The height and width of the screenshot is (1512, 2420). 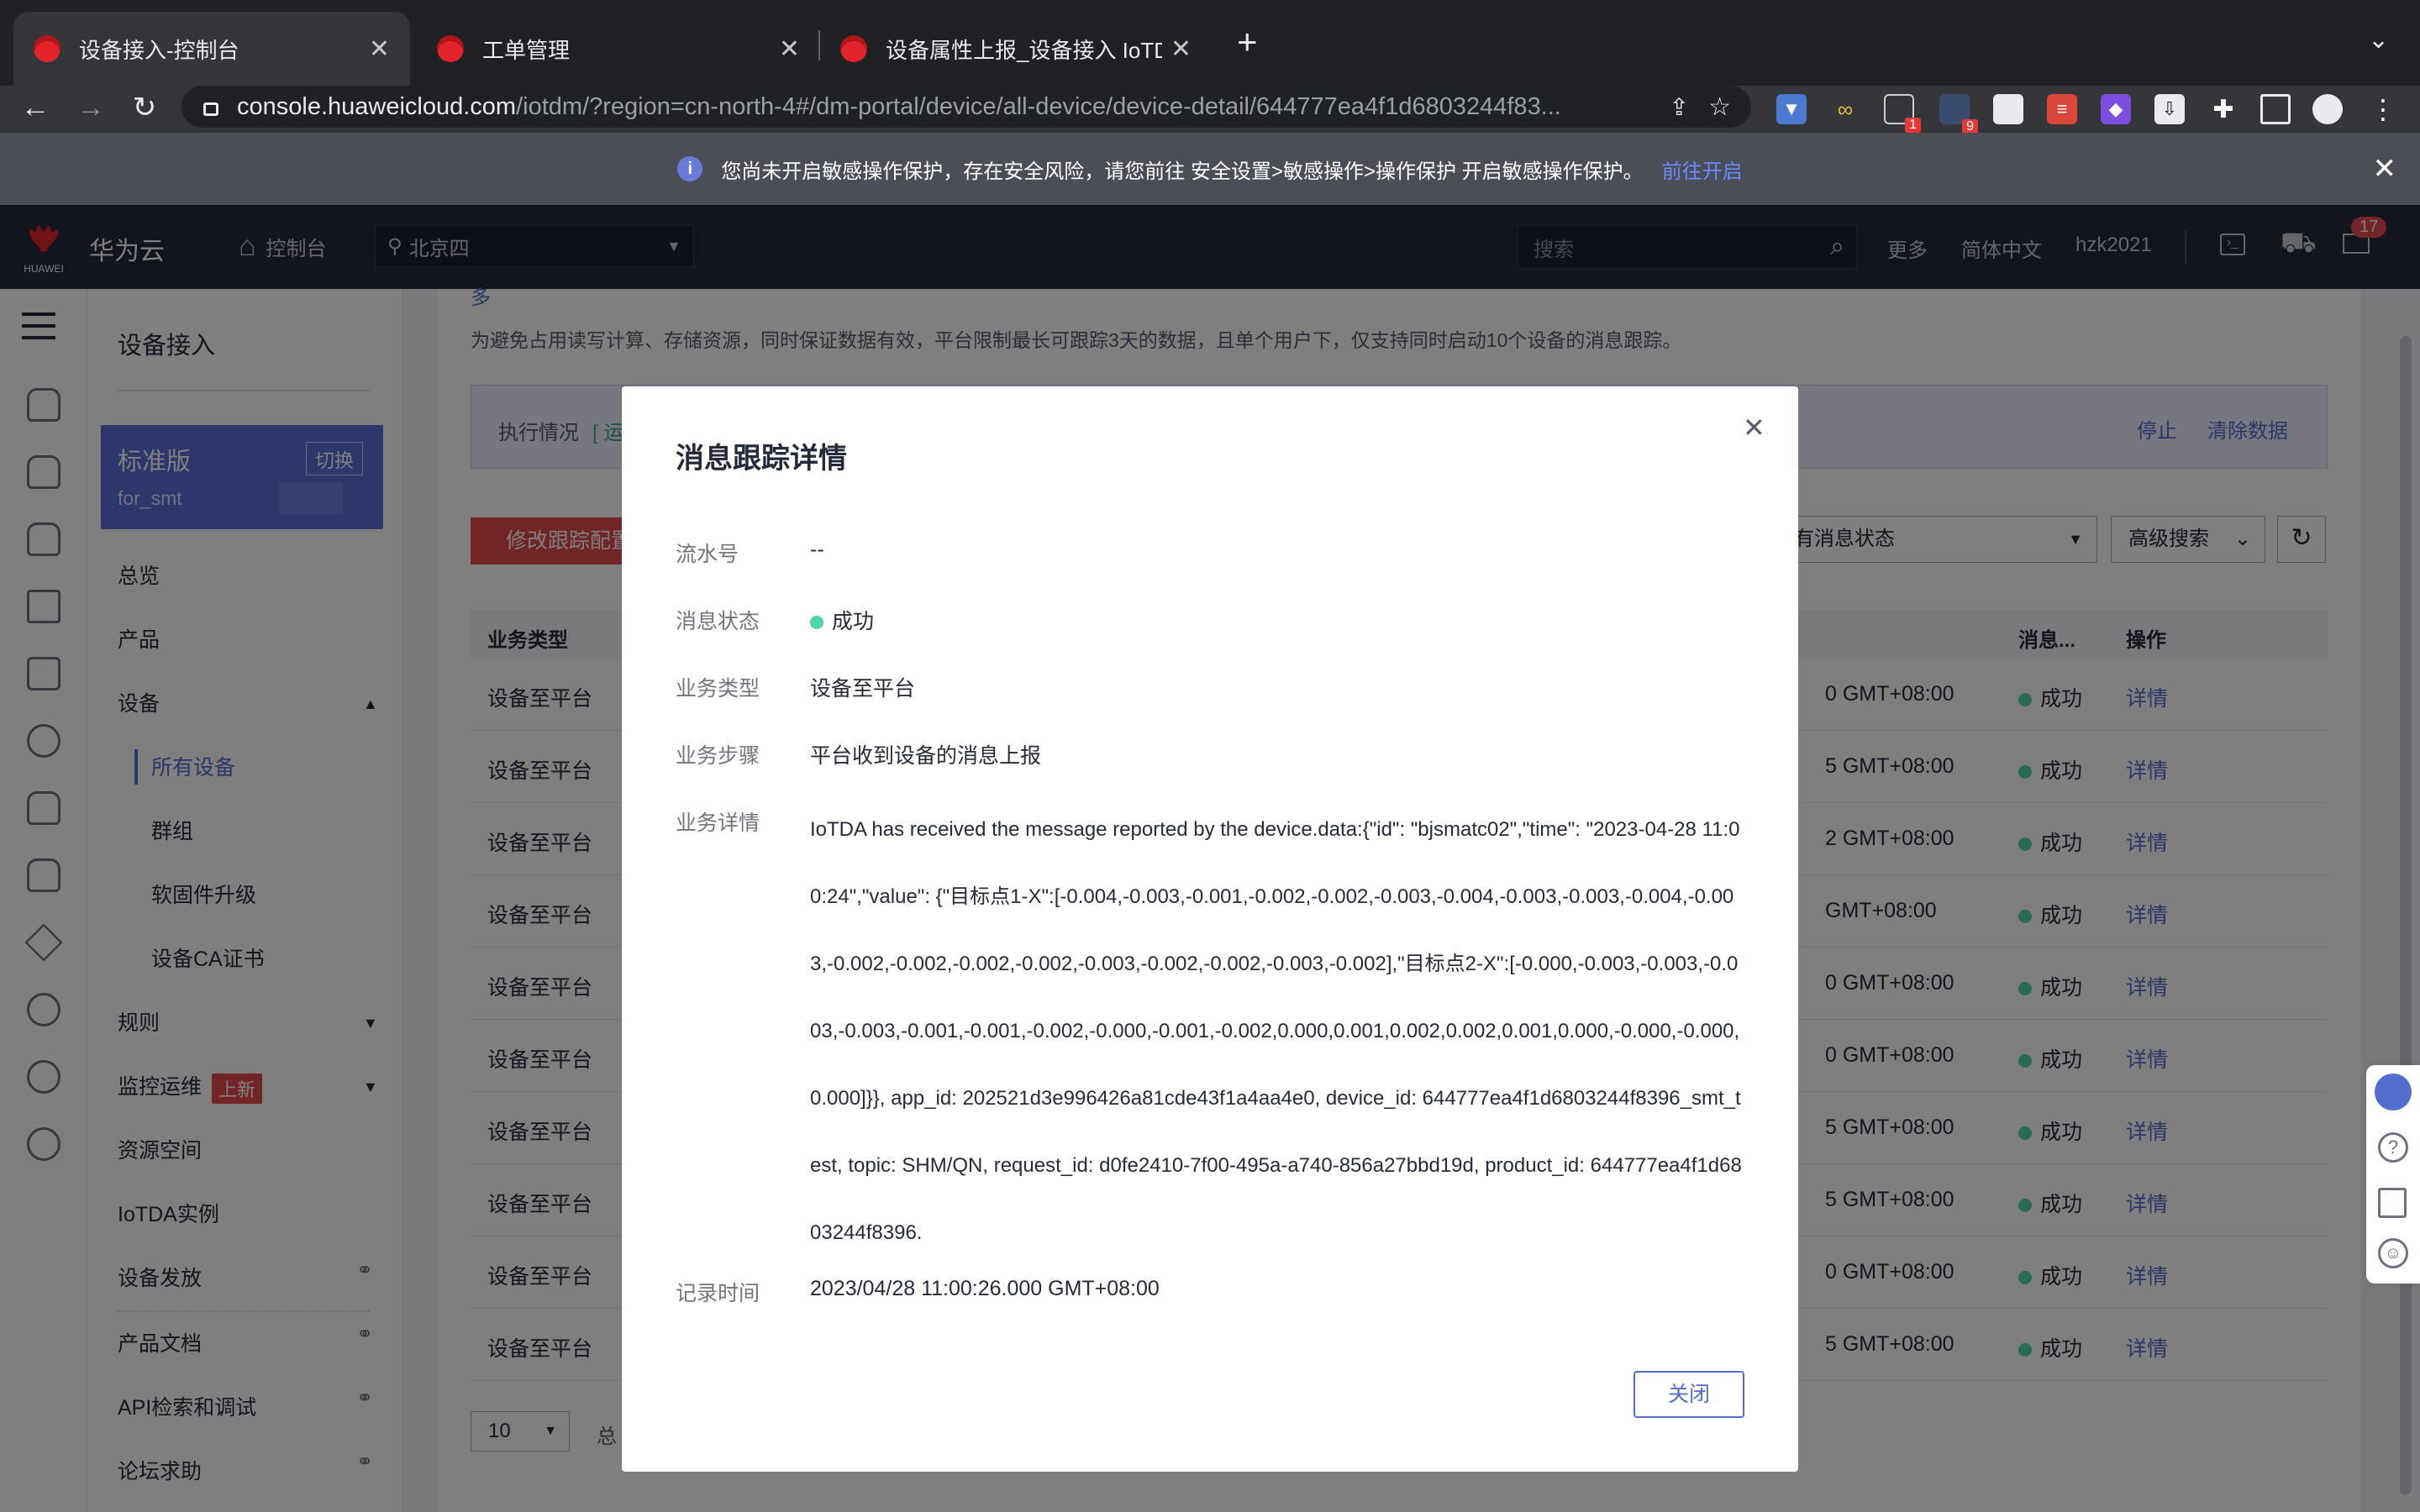 What do you see at coordinates (2392, 1203) in the screenshot?
I see `feedback-edit-icon` at bounding box center [2392, 1203].